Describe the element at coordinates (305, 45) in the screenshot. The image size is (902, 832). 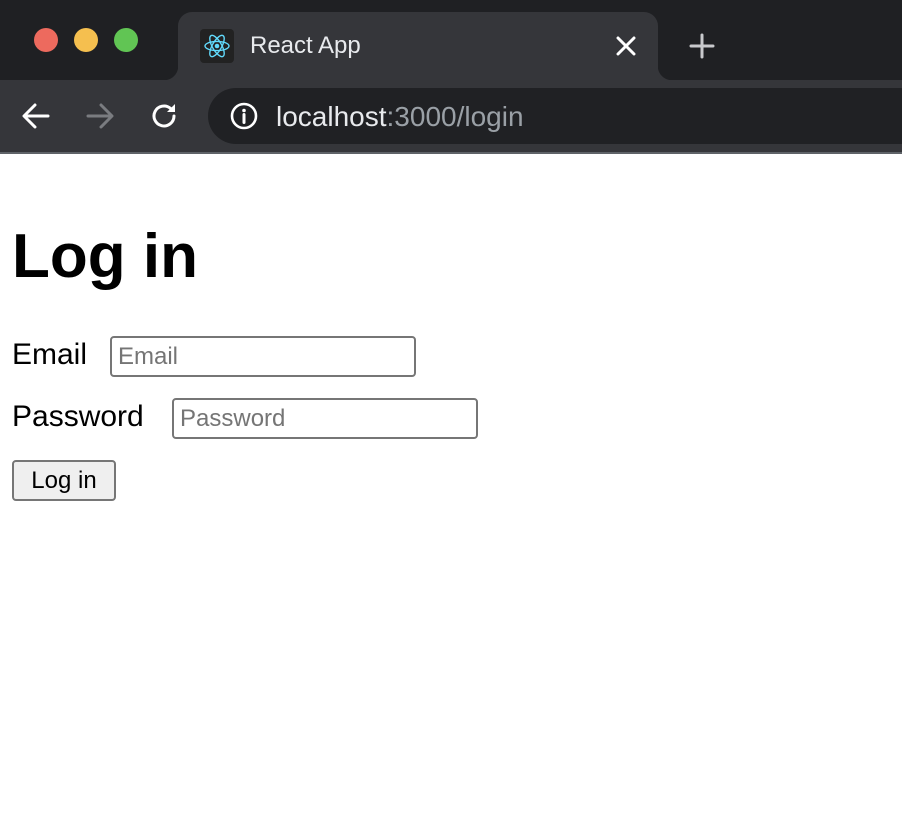
I see `tab-title: React App` at that location.